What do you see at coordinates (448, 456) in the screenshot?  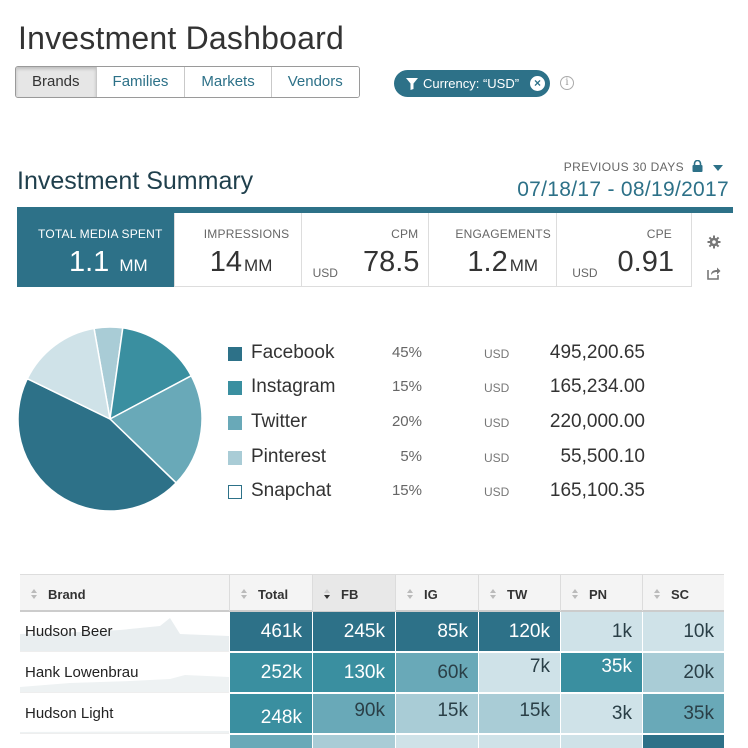 I see `legend-item-pinterest: Pinterest 5% USD 55,500.10` at bounding box center [448, 456].